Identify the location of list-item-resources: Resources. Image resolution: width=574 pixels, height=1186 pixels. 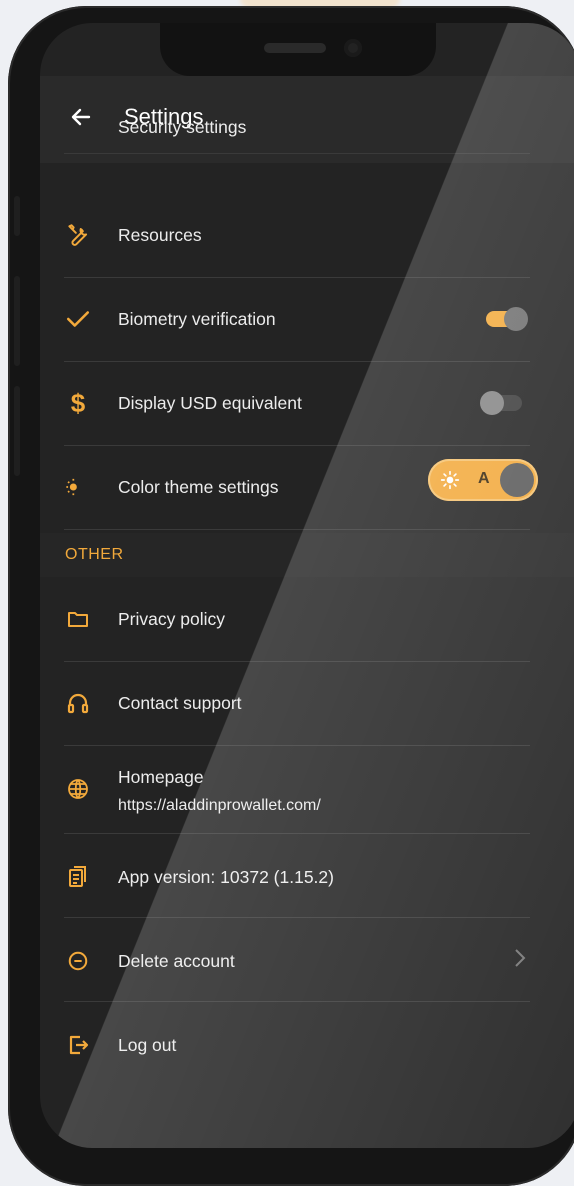
(297, 235).